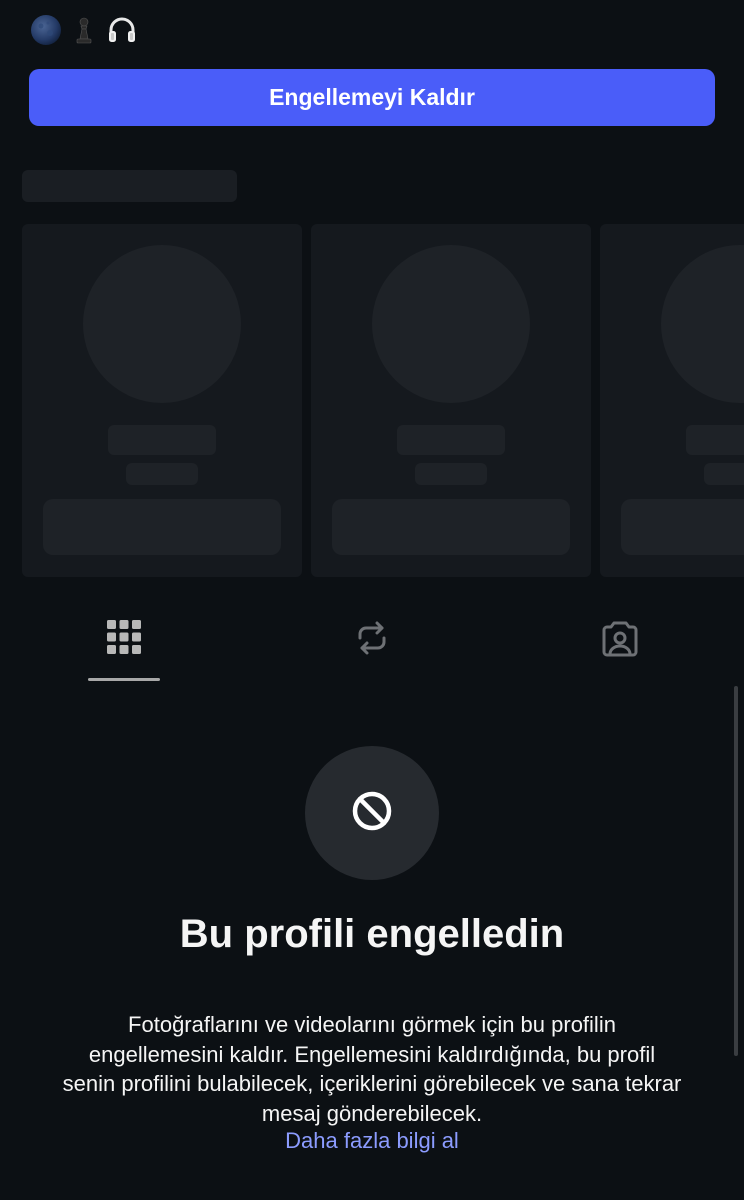 This screenshot has height=1200, width=744. I want to click on tab-posts-grid, so click(124, 643).